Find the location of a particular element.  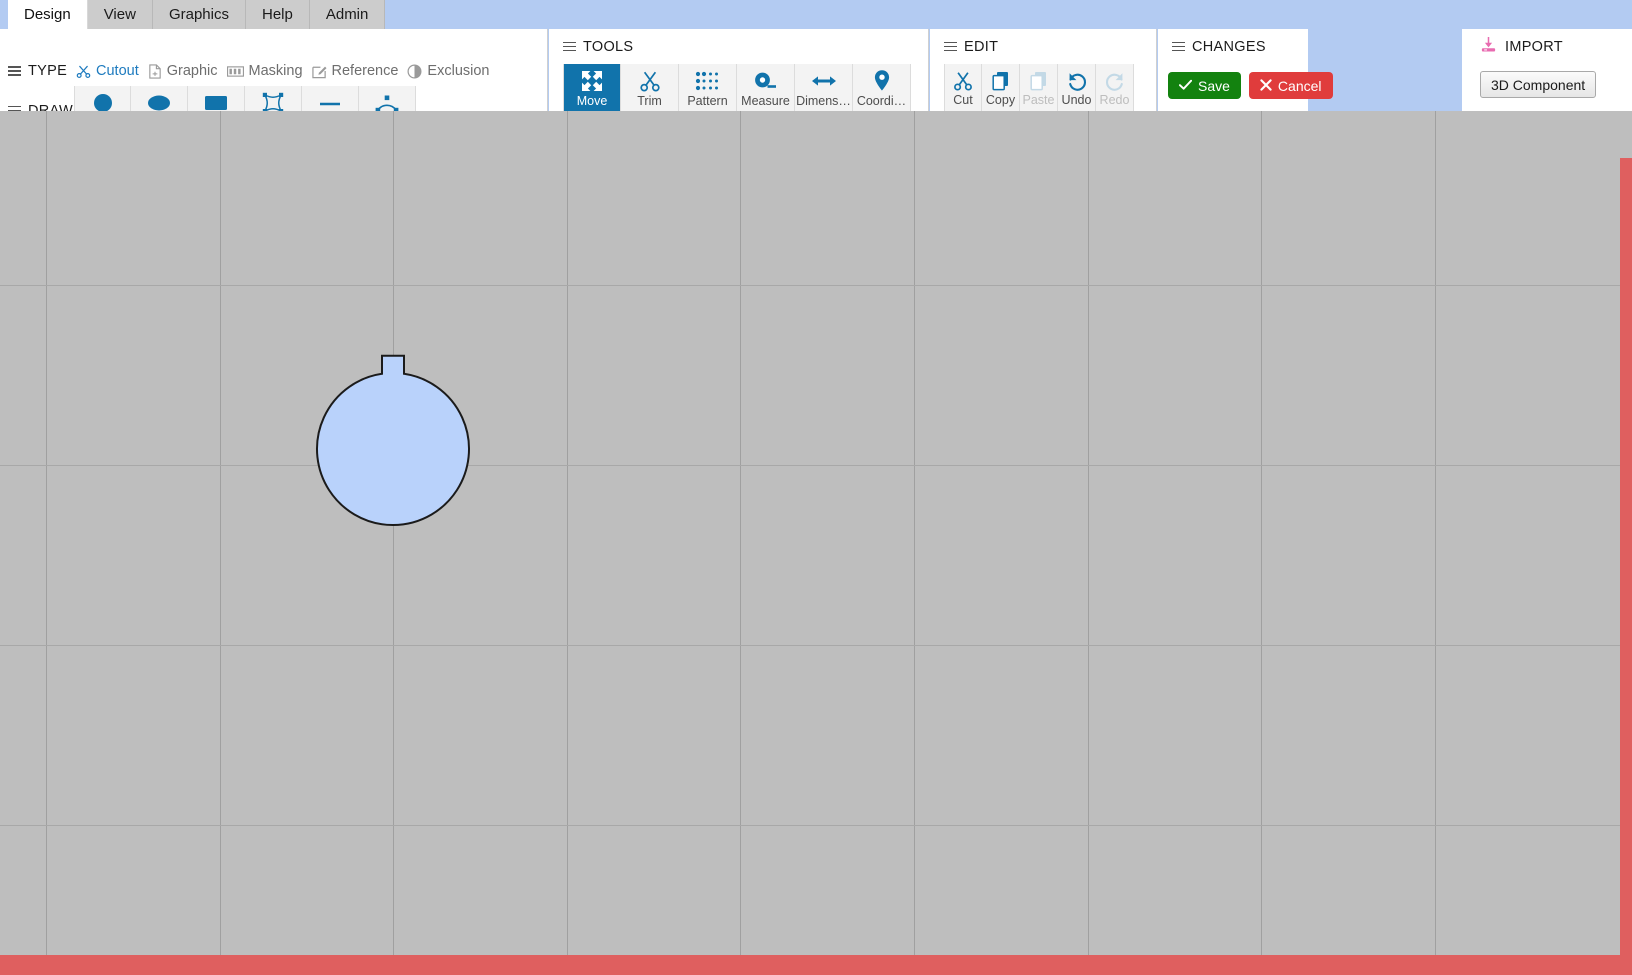

edit-button-cut-label: Cut is located at coordinates (963, 100).